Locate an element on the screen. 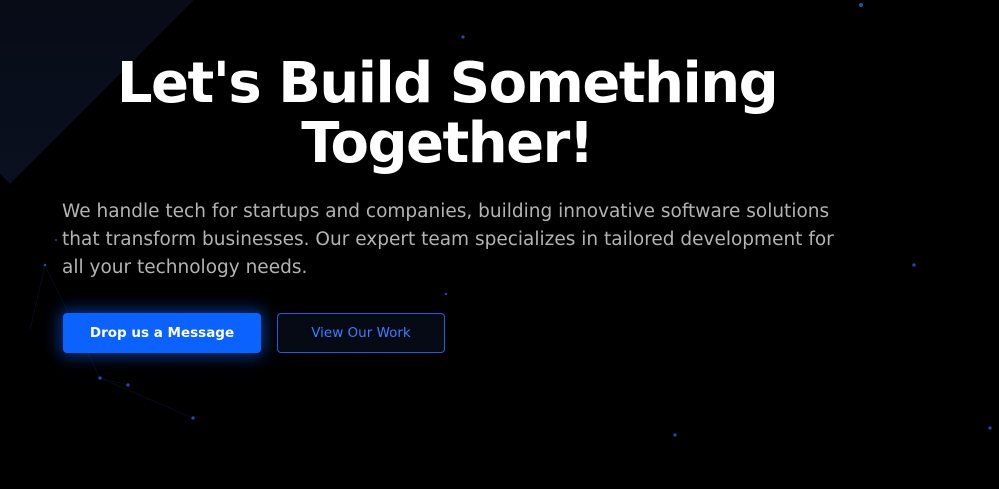 This screenshot has width=999, height=489. drop-us-a-message-button: Drop us a Message is located at coordinates (162, 333).